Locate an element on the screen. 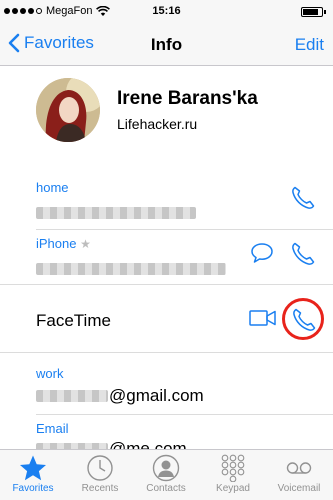 The width and height of the screenshot is (333, 500). person-icon is located at coordinates (166, 468).